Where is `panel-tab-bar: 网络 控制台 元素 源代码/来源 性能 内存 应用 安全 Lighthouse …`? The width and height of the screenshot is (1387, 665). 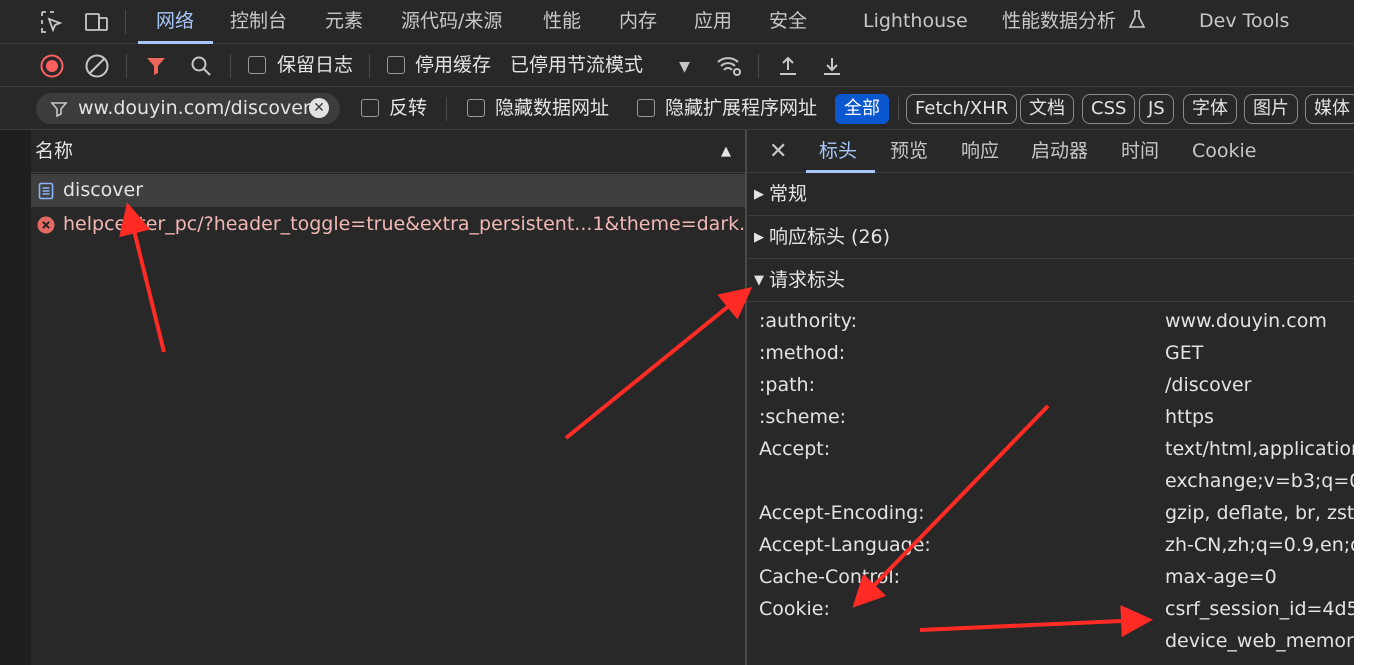
panel-tab-bar: 网络 控制台 元素 源代码/来源 性能 内存 应用 安全 Lighthouse … is located at coordinates (677, 22).